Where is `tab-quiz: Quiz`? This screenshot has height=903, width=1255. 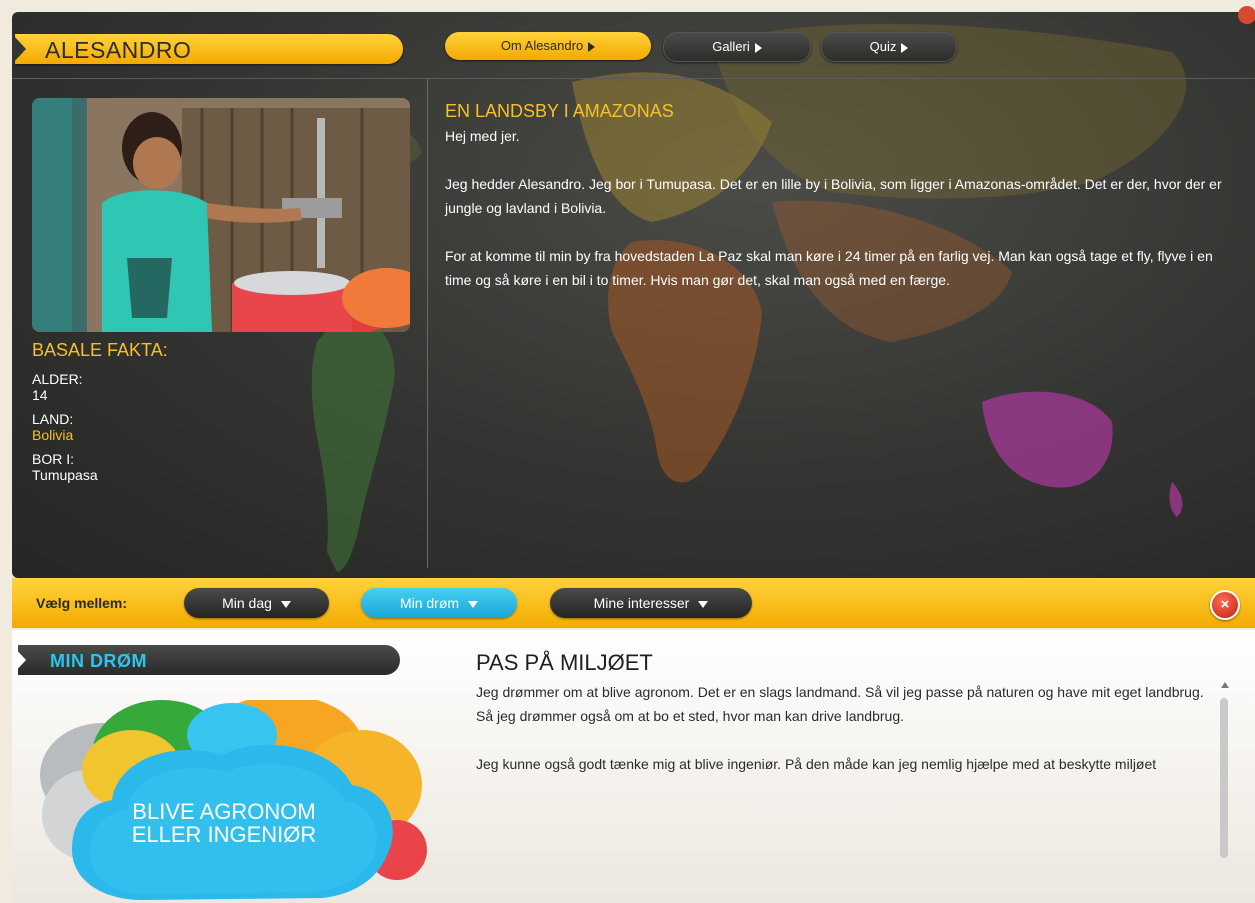
tab-quiz: Quiz is located at coordinates (889, 47).